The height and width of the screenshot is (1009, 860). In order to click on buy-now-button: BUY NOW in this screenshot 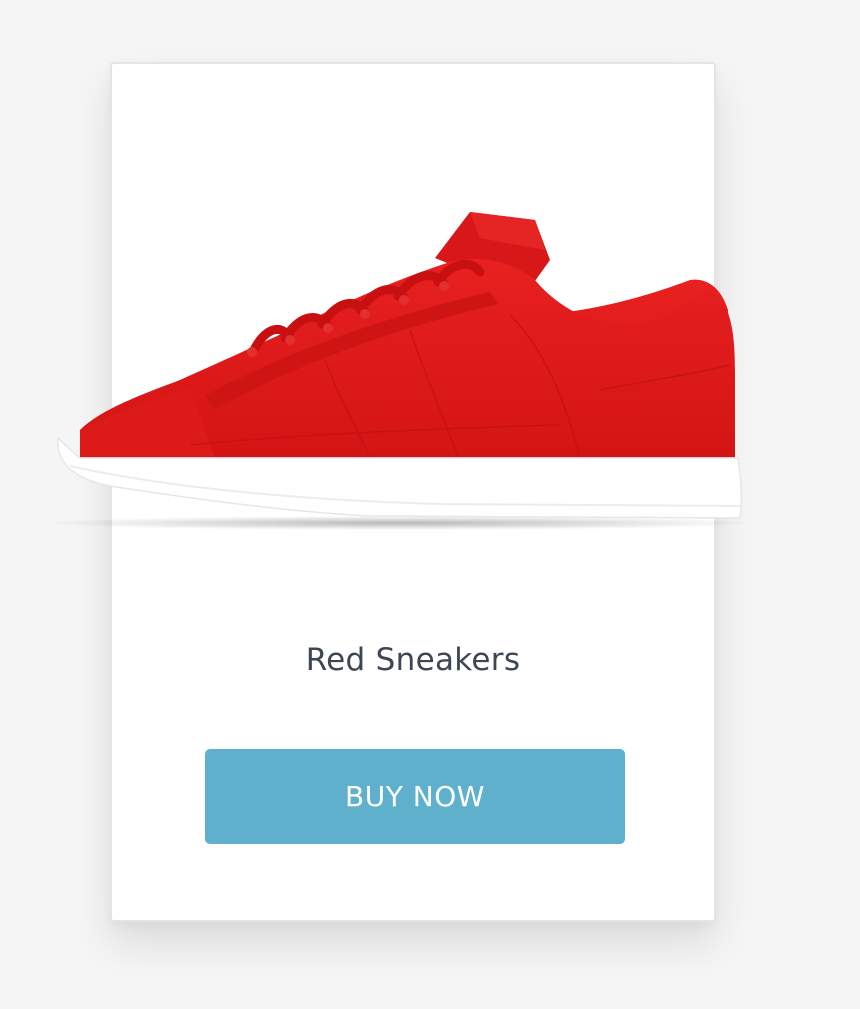, I will do `click(415, 796)`.